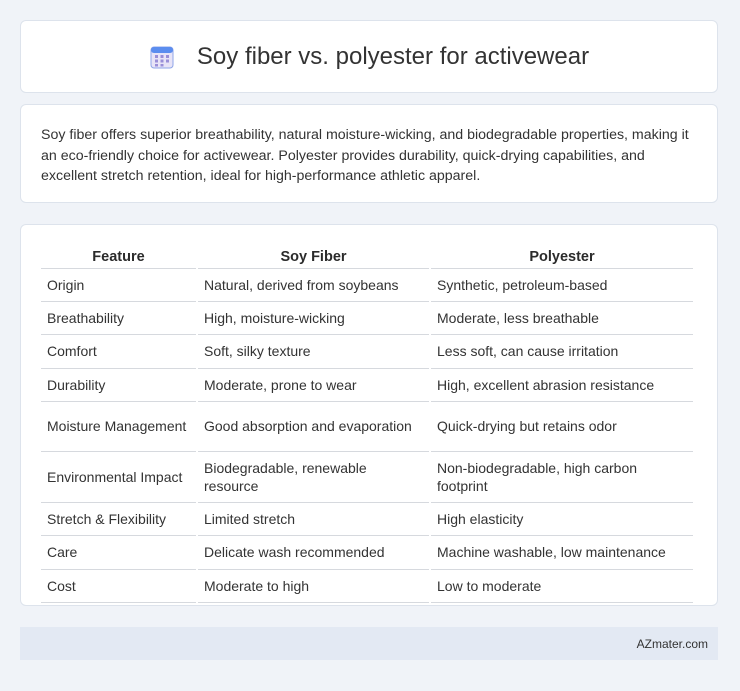 The height and width of the screenshot is (691, 740). What do you see at coordinates (313, 352) in the screenshot?
I see `soy-fiber-cell: Soft, silky texture` at bounding box center [313, 352].